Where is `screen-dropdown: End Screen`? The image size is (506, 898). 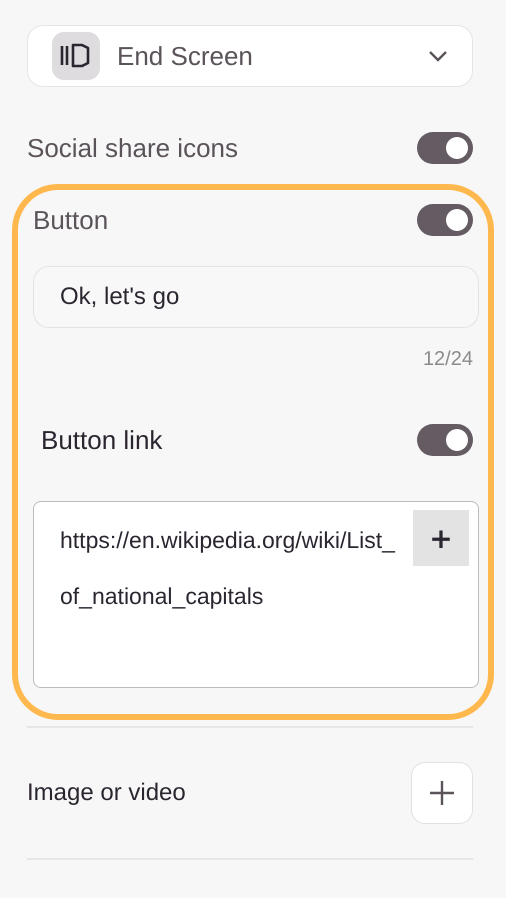 screen-dropdown: End Screen is located at coordinates (250, 56).